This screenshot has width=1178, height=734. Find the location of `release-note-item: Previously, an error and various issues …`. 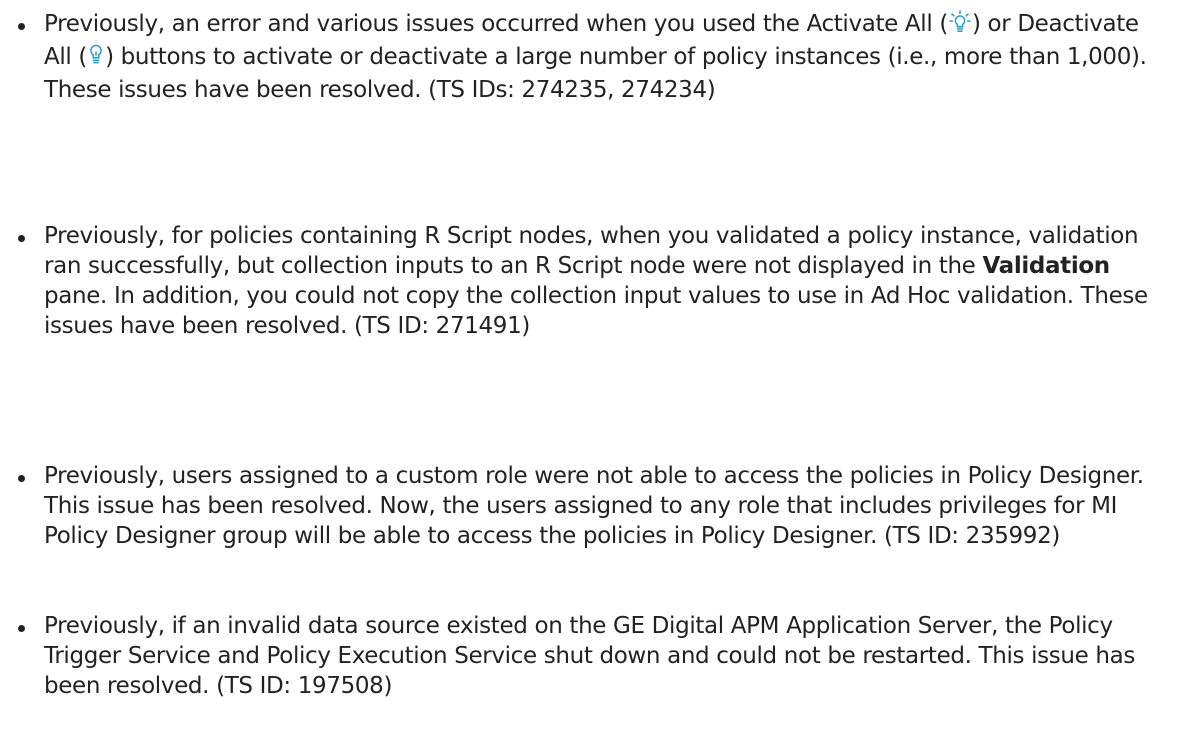

release-note-item: Previously, an error and various issues … is located at coordinates (589, 57).